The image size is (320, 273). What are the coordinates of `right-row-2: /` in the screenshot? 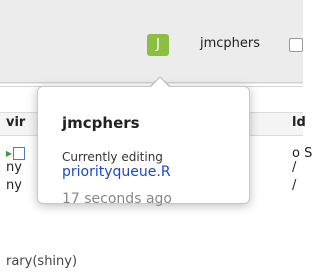 It's located at (294, 167).